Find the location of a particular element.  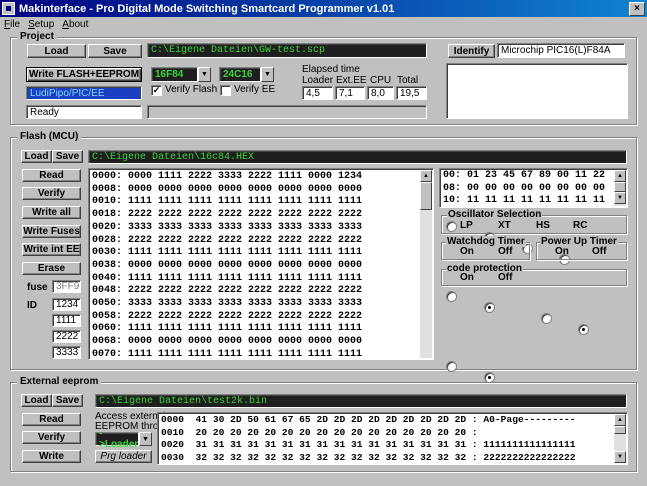

elapsed-loader-value: 4,5 is located at coordinates (317, 93).